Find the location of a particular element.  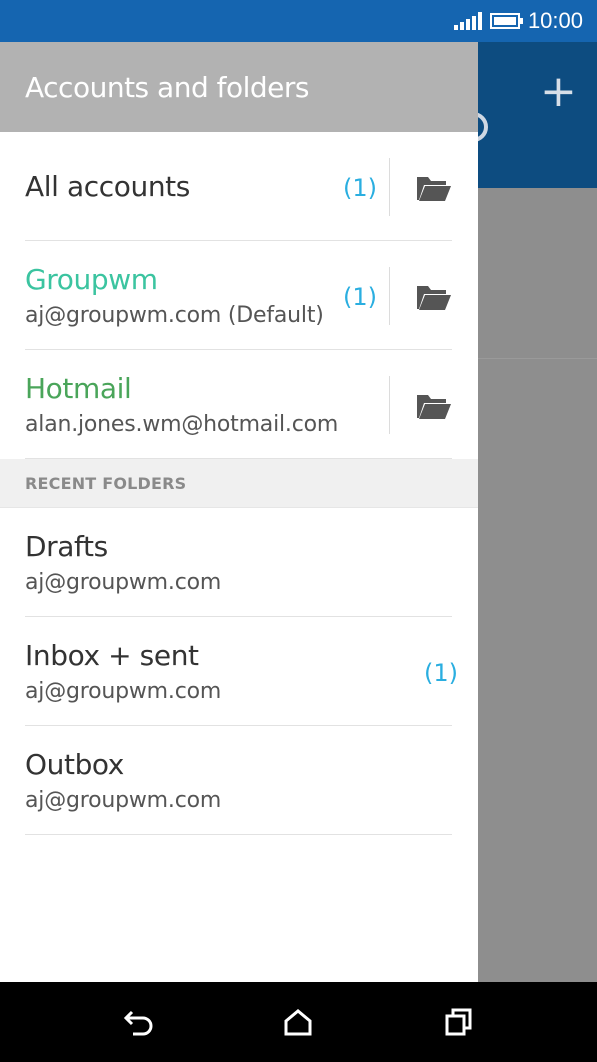

drawer-title: Accounts and folders is located at coordinates (167, 87).